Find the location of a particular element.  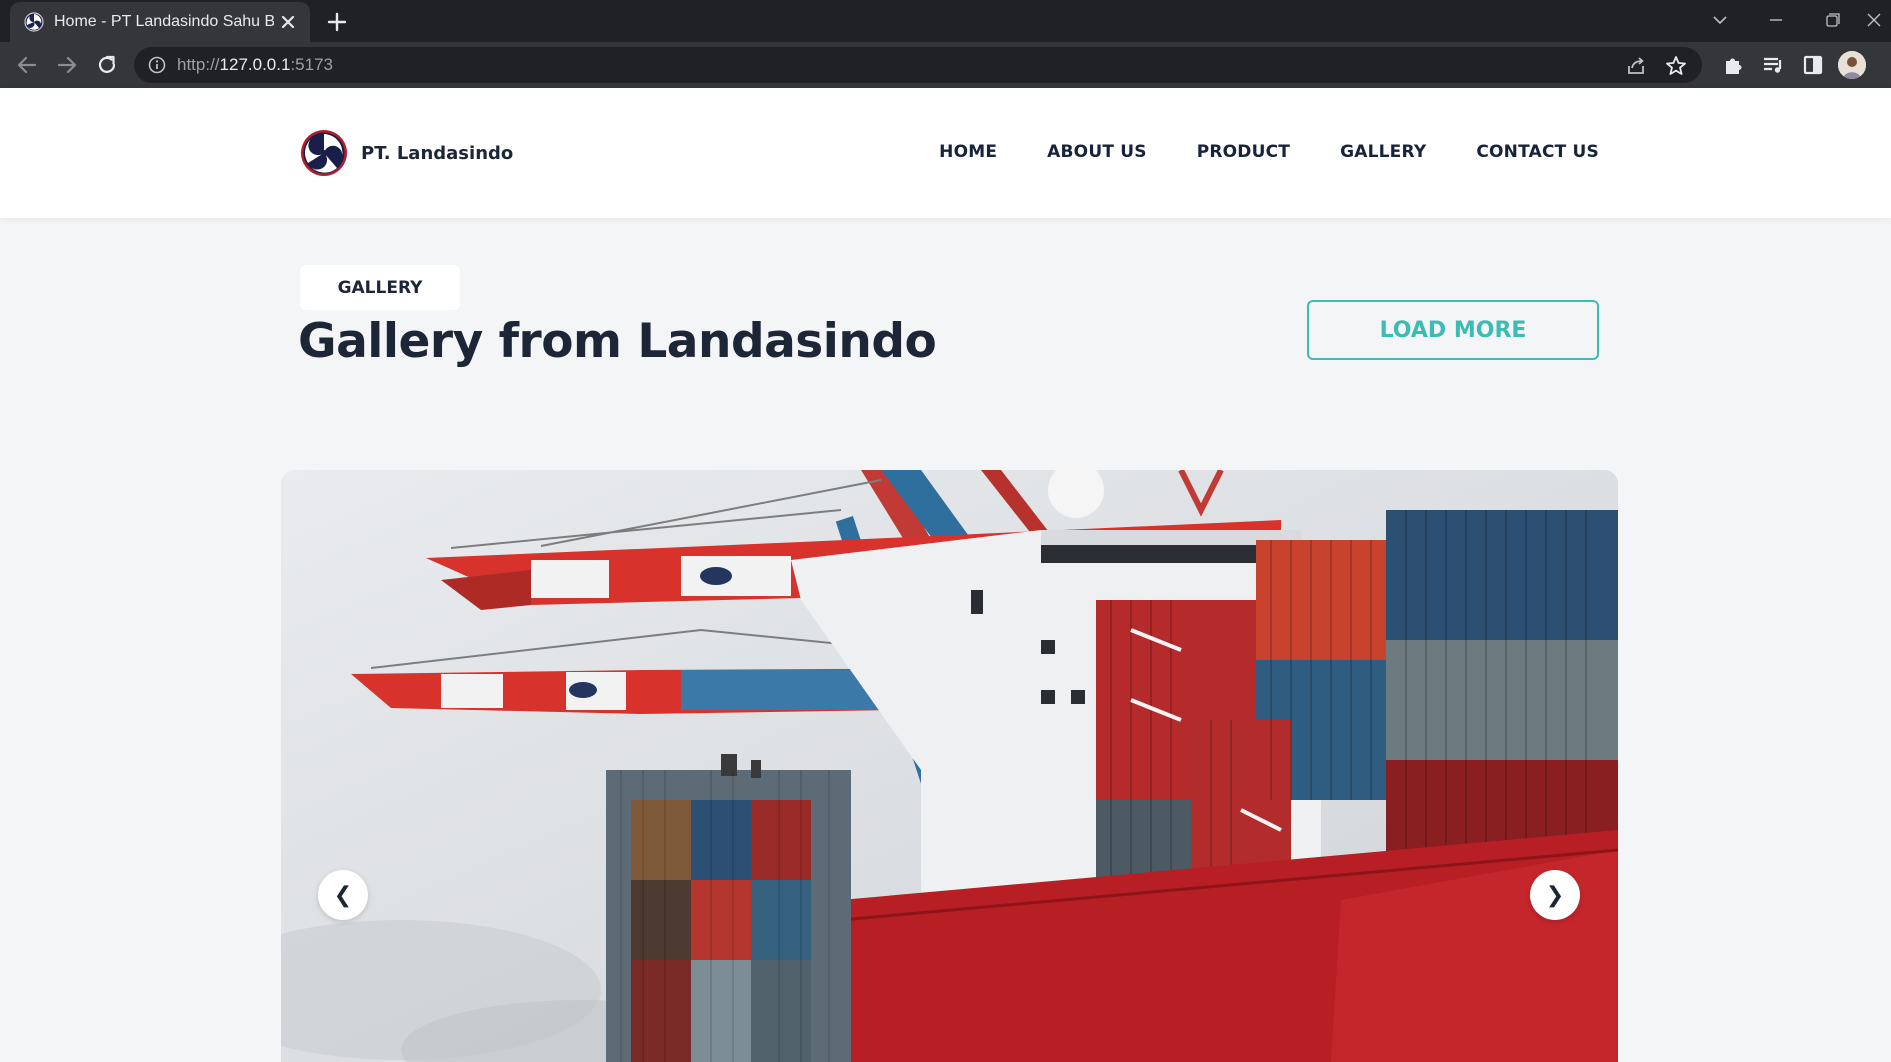

minimize-icon is located at coordinates (1776, 20).